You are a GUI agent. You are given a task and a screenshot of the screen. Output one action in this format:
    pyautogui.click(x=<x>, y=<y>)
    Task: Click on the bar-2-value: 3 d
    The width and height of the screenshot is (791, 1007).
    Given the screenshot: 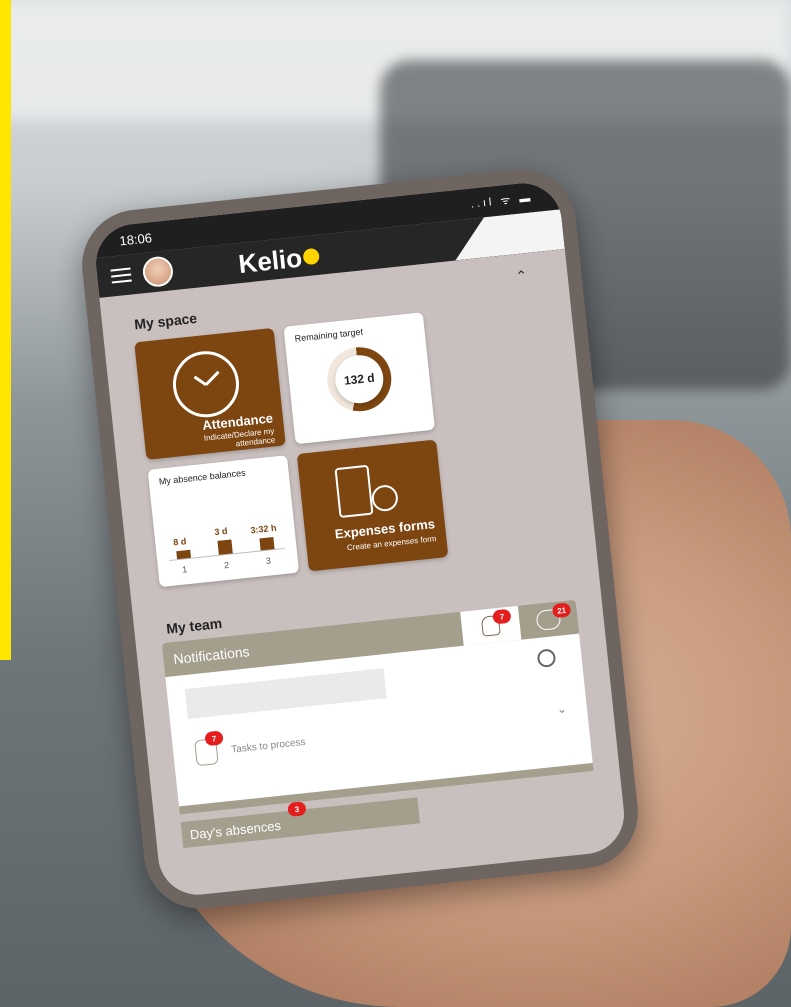 What is the action you would take?
    pyautogui.click(x=220, y=531)
    